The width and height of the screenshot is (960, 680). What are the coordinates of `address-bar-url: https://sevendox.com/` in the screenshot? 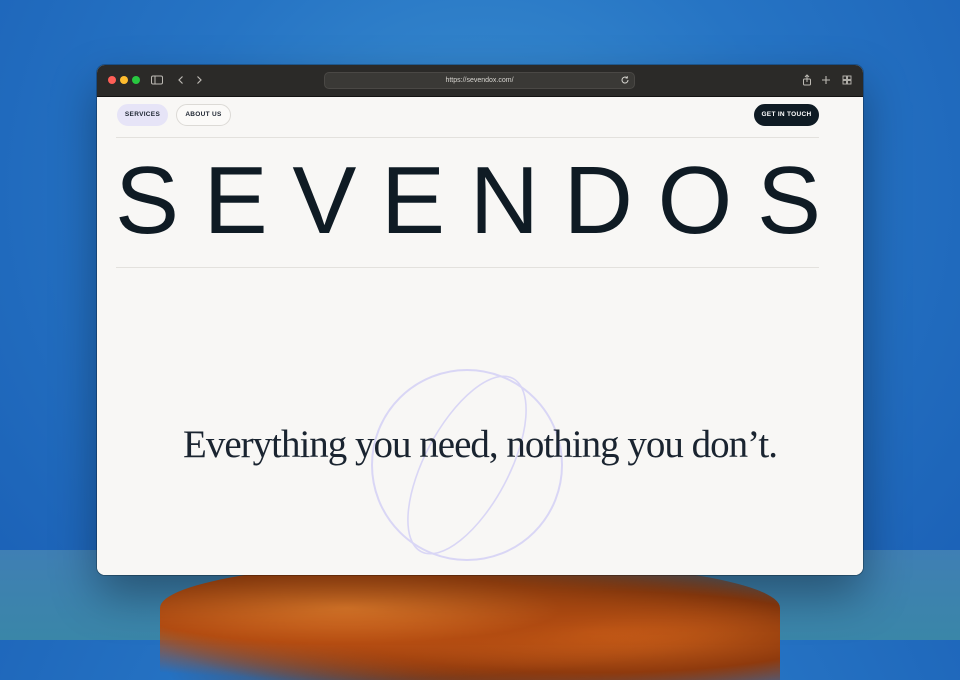 It's located at (479, 80).